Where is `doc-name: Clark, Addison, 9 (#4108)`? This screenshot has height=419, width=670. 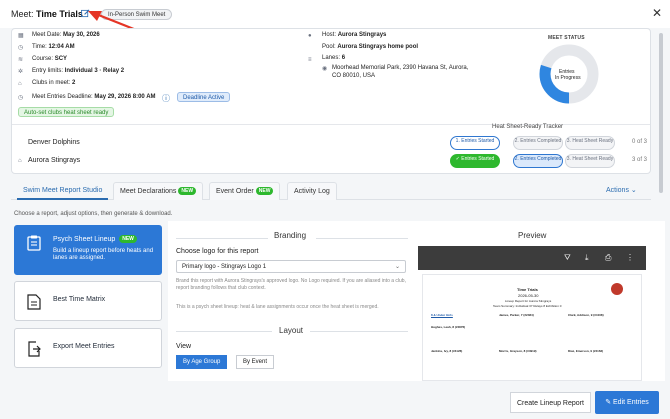 doc-name: Clark, Addison, 9 (#4108) is located at coordinates (586, 315).